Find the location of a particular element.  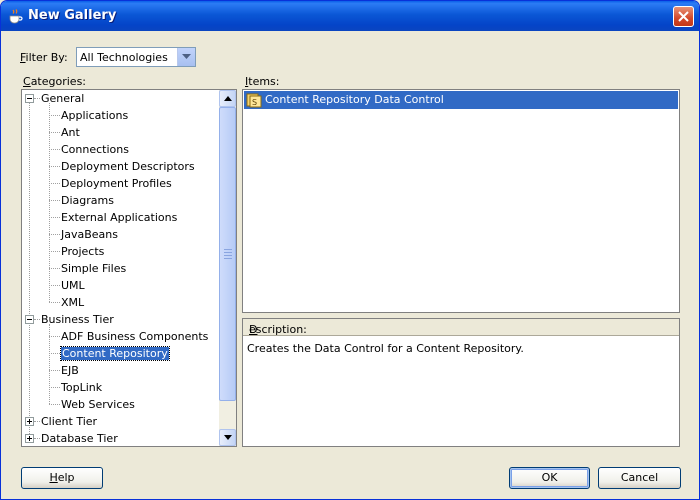

tree-item: Client Tier is located at coordinates (69, 421).